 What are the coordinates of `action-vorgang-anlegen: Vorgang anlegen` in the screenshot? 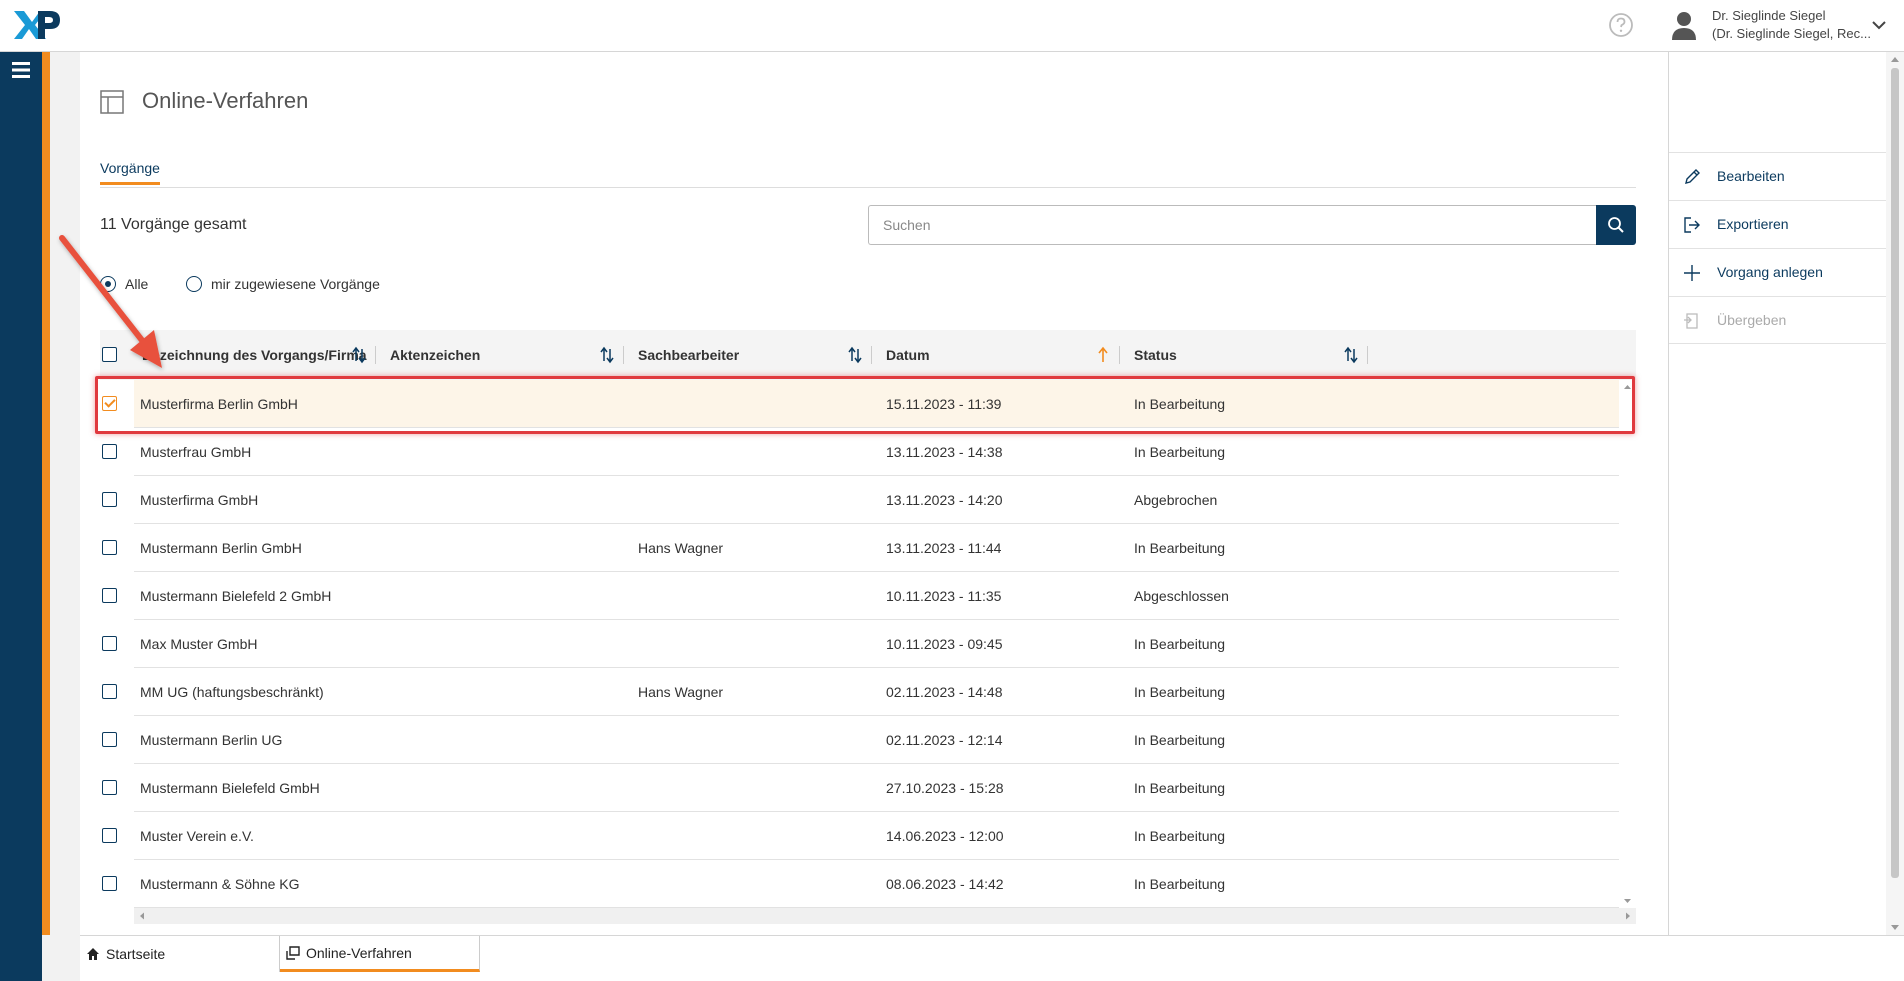 It's located at (1778, 272).